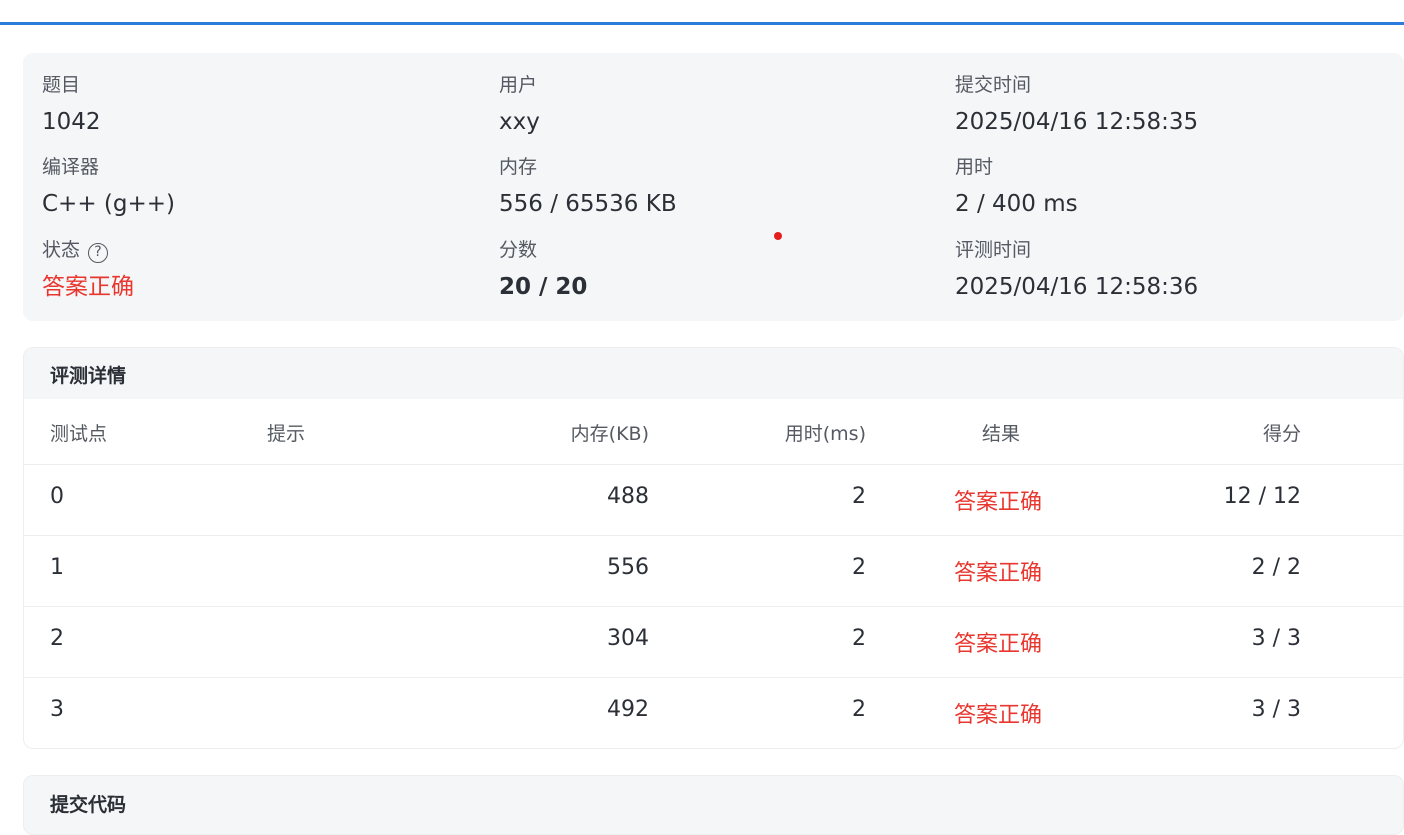 The height and width of the screenshot is (835, 1404). Describe the element at coordinates (1276, 567) in the screenshot. I see `case-score: 2 / 2` at that location.